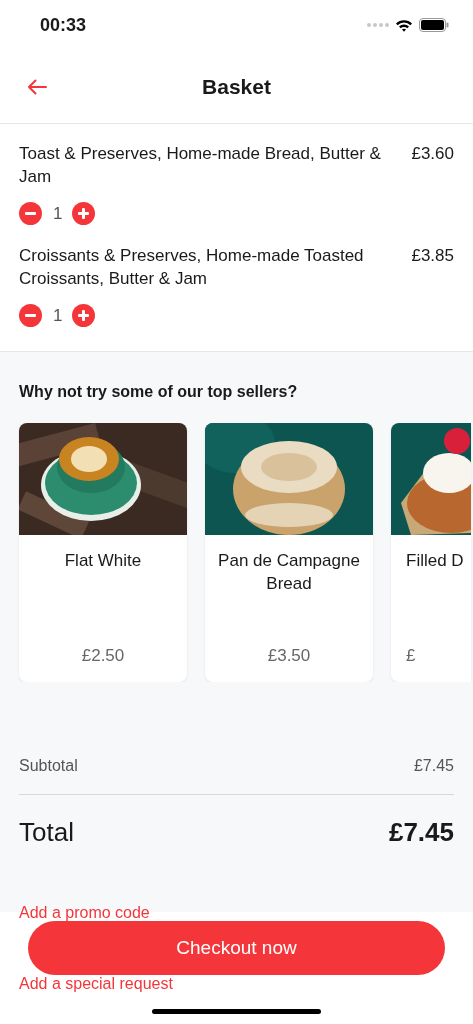  I want to click on product-price: £3.50, so click(289, 655).